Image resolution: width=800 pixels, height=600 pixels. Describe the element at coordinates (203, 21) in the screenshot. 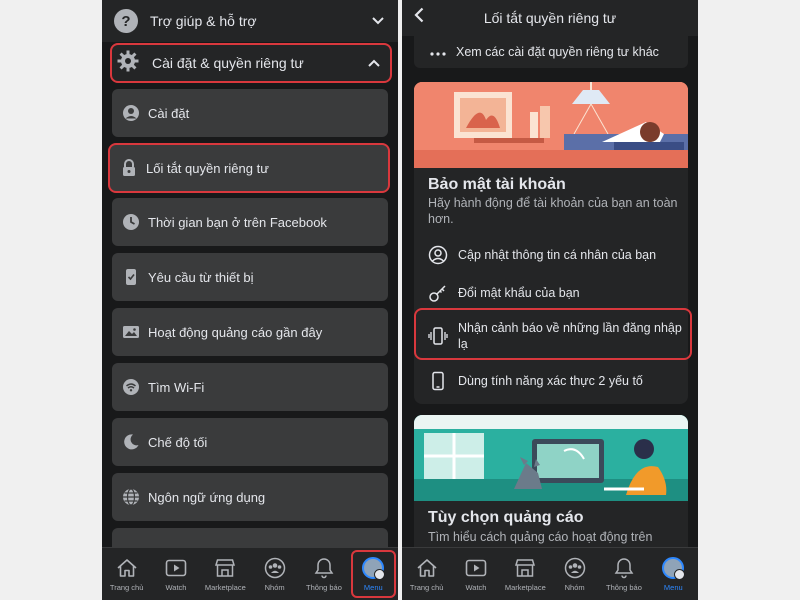

I see `help-support-label: Trợ giúp & hỗ trợ` at that location.